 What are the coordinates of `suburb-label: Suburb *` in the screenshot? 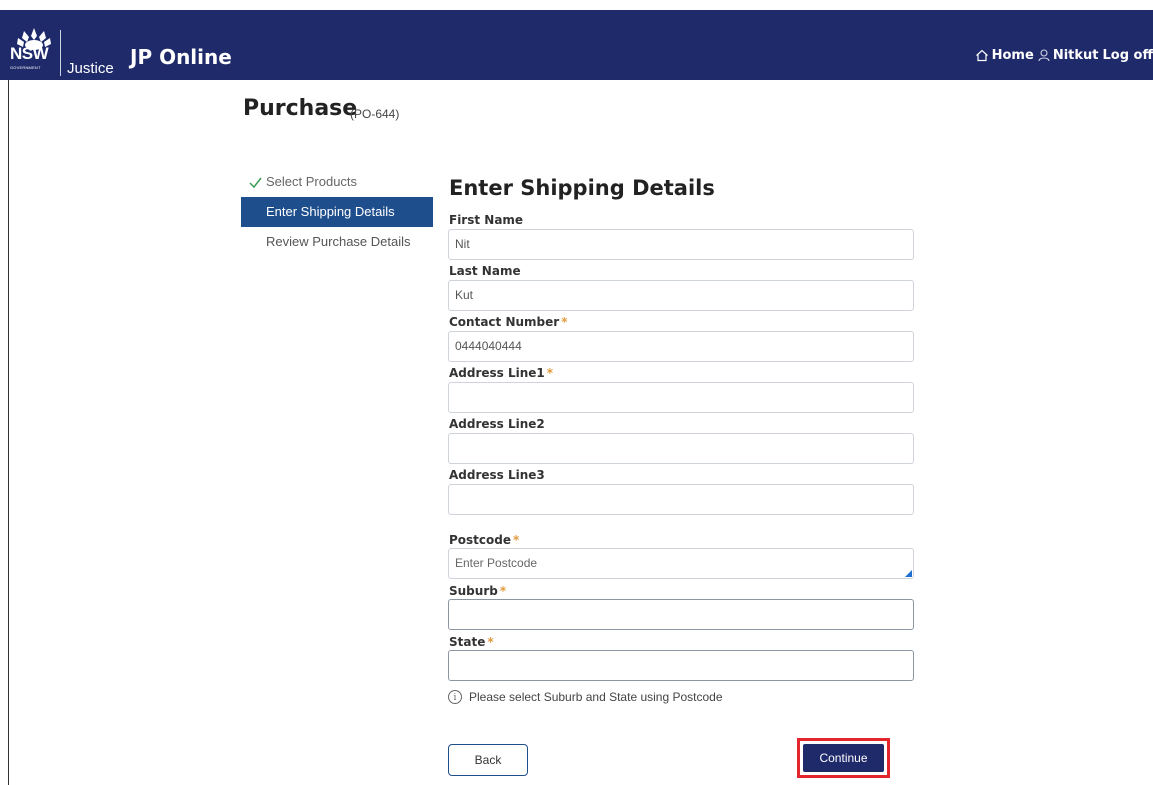 It's located at (478, 591).